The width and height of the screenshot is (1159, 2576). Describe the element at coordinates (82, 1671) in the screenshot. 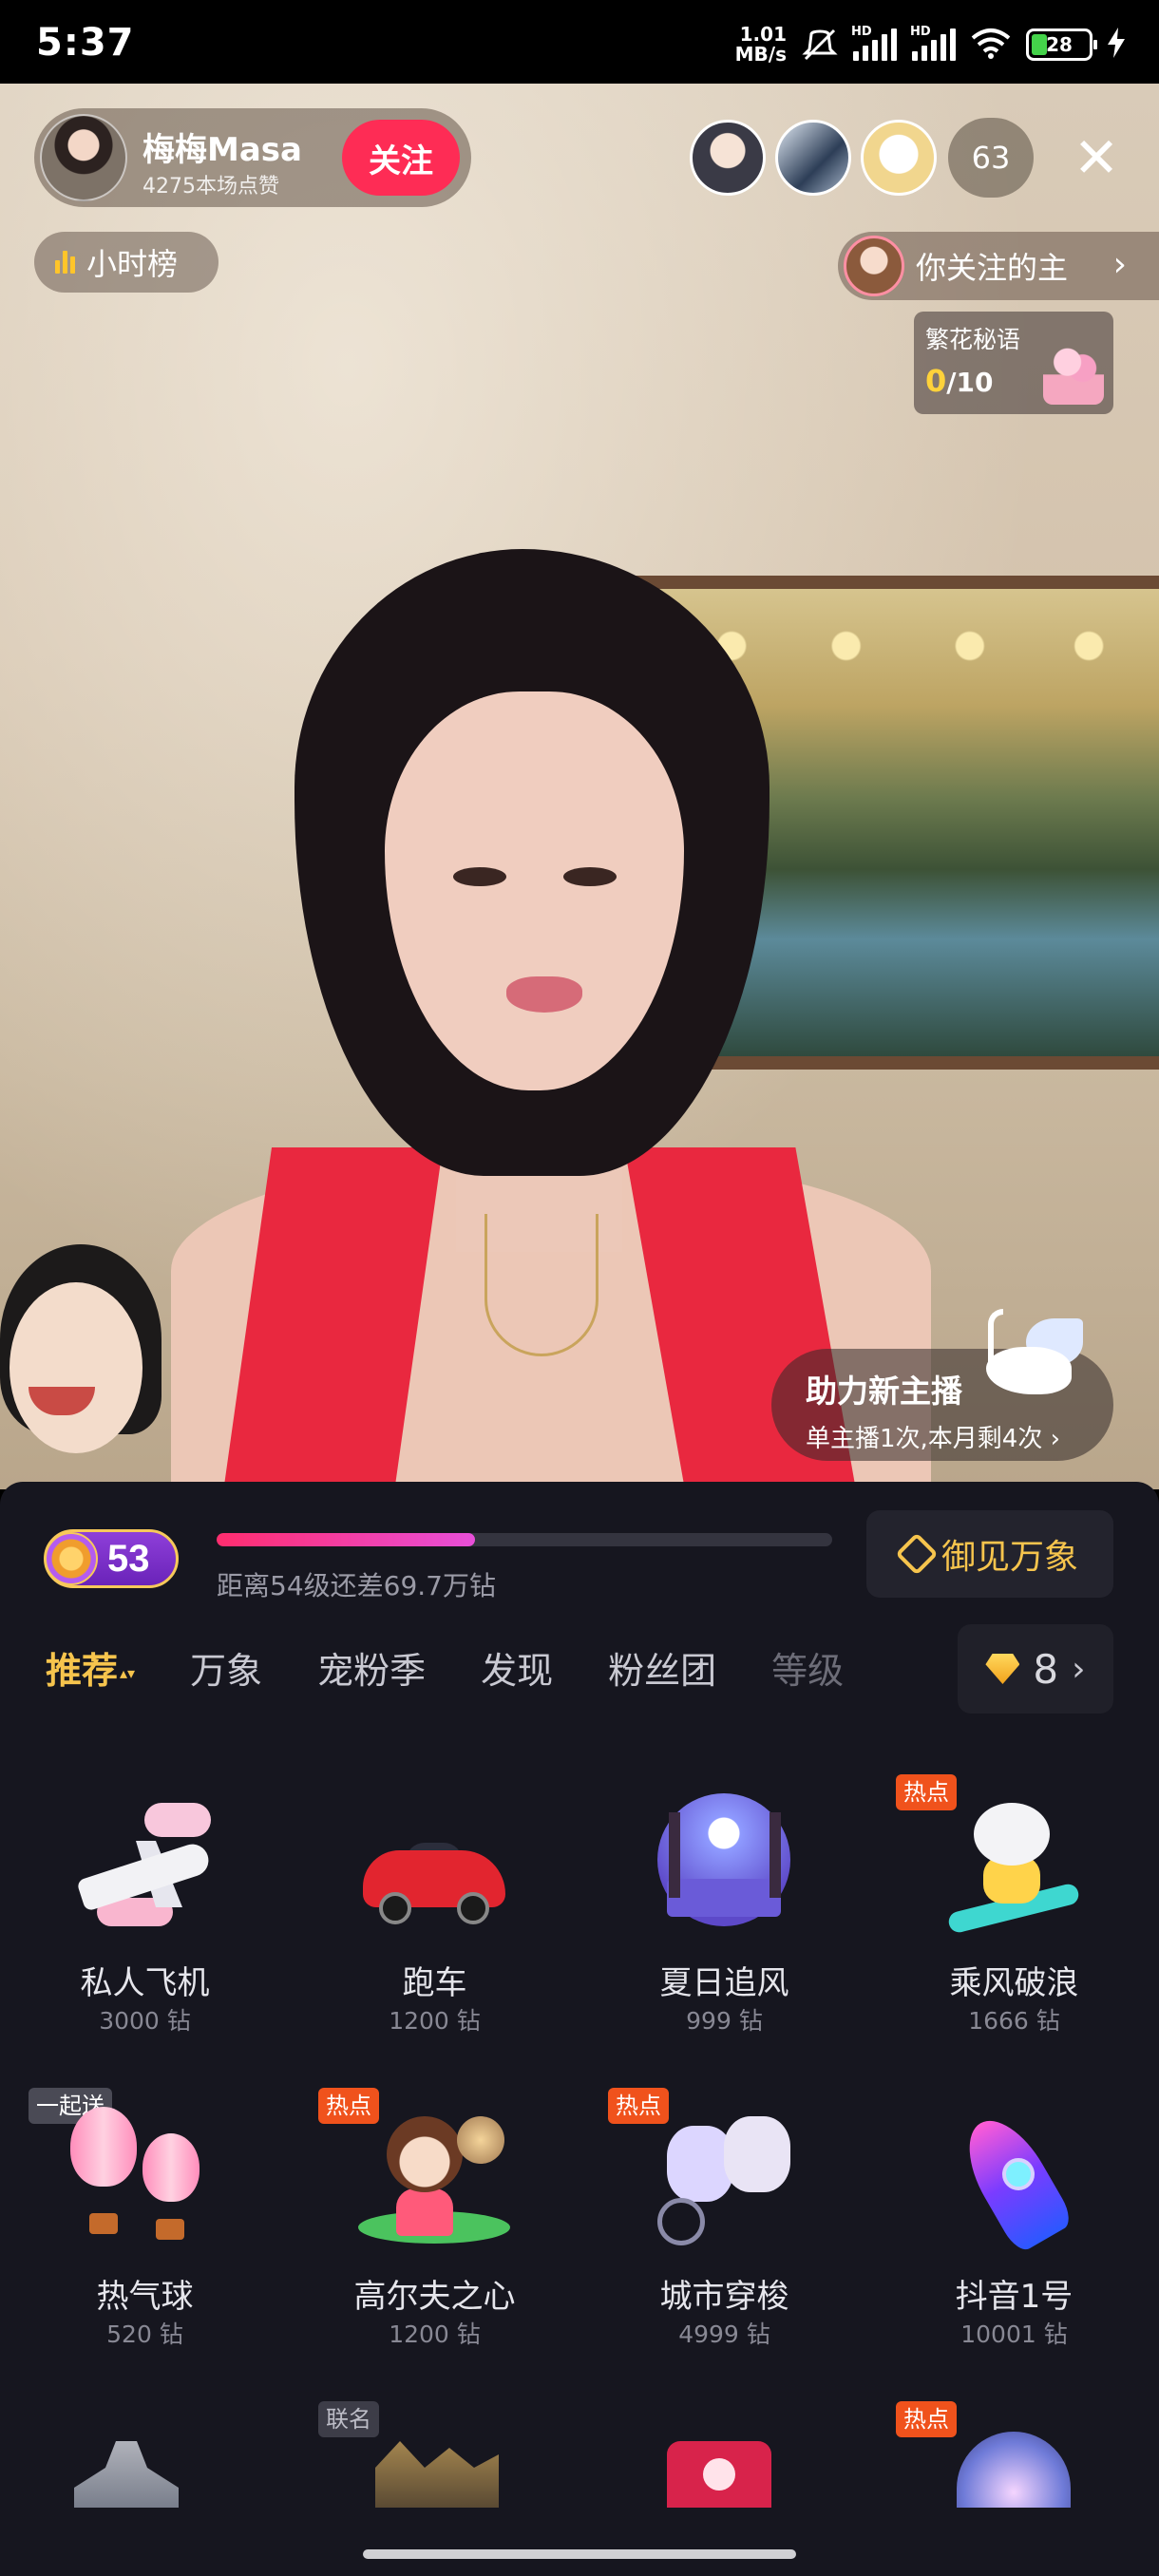

I see `tab-recommend-label: 推荐` at that location.